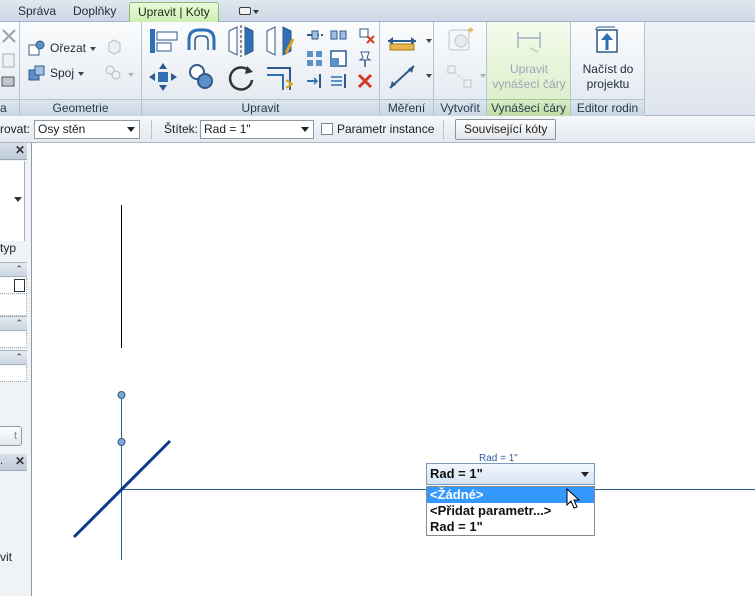 The height and width of the screenshot is (596, 755). I want to click on tab-modify-dimensions: Upravit | Kóty, so click(174, 12).